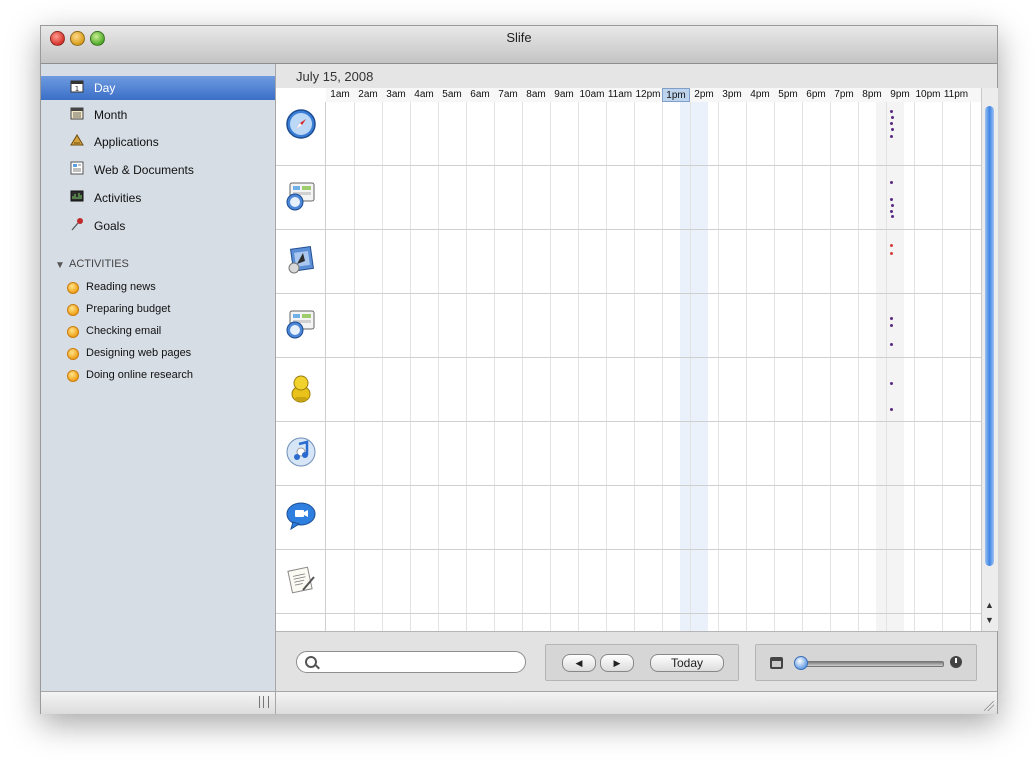 This screenshot has height=768, width=1036. I want to click on search-icon, so click(311, 662).